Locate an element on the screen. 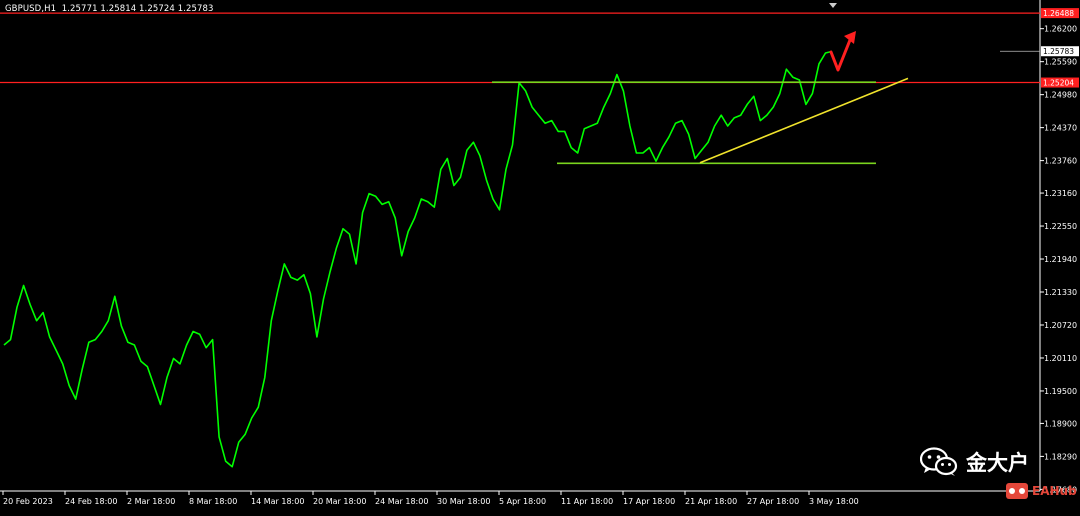 The height and width of the screenshot is (516, 1080). price-label: 1.25204 is located at coordinates (1060, 82).